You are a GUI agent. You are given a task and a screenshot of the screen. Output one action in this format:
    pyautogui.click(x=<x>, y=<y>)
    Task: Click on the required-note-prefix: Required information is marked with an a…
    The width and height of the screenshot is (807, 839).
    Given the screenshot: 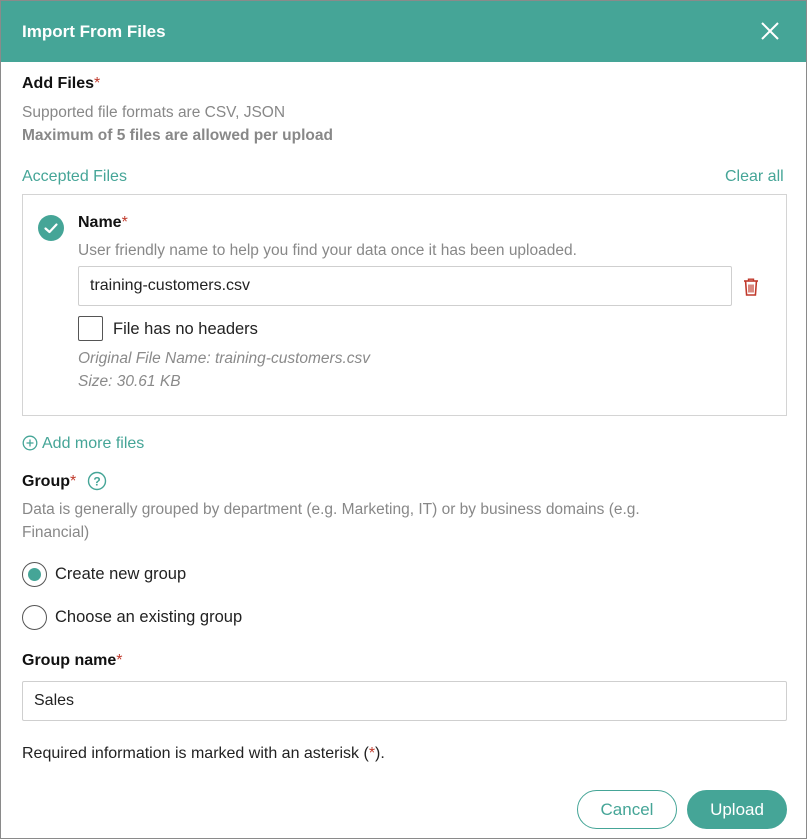 What is the action you would take?
    pyautogui.click(x=195, y=753)
    